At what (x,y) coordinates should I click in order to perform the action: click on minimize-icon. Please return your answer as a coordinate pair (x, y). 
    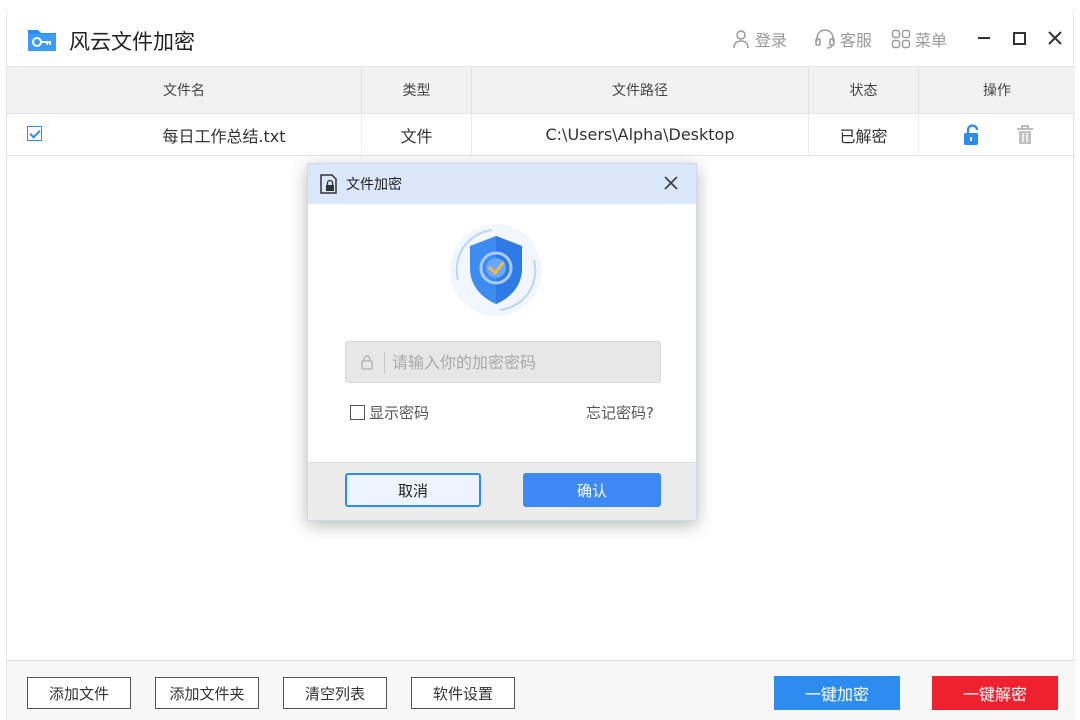
    Looking at the image, I should click on (984, 38).